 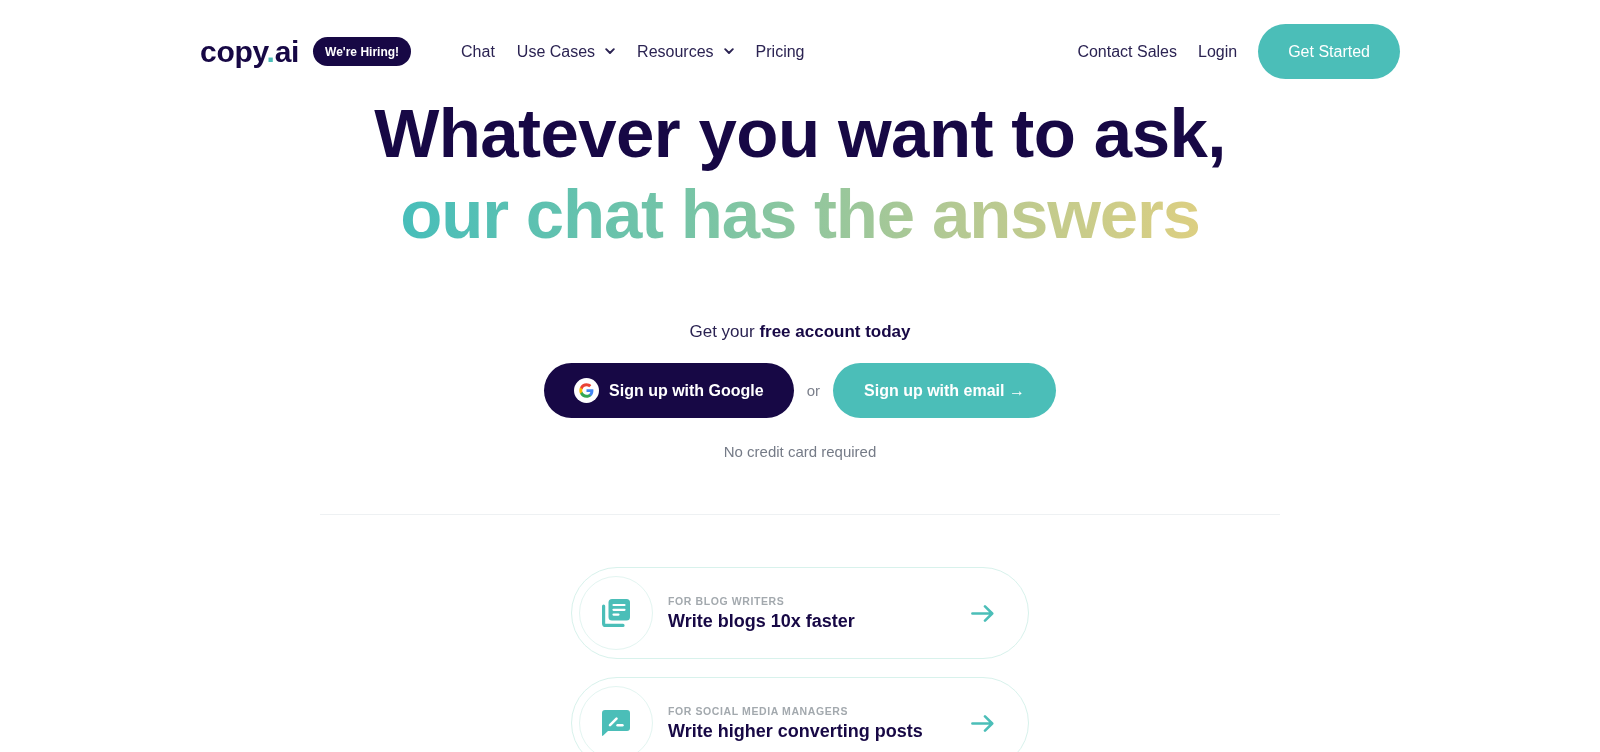 I want to click on use-case-card: FOR SOCIAL MEDIA MANAGERS Write higher converting posts, so click(x=800, y=714).